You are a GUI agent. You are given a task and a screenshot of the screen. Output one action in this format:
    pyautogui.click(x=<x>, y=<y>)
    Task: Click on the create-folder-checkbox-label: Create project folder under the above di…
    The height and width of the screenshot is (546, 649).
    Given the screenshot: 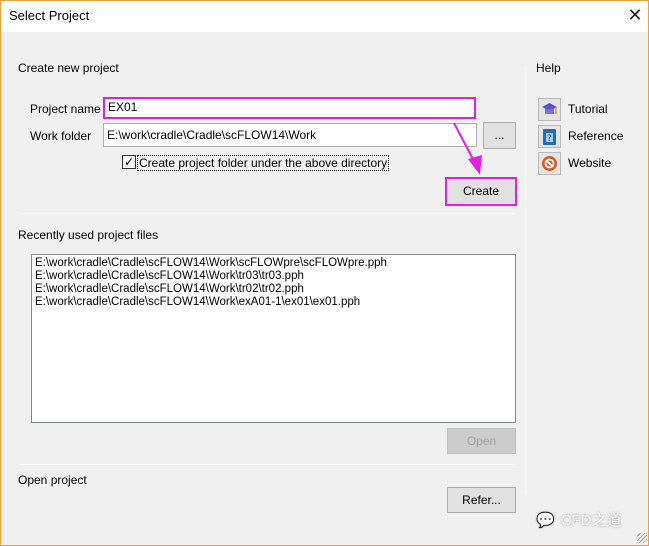 What is the action you would take?
    pyautogui.click(x=263, y=163)
    